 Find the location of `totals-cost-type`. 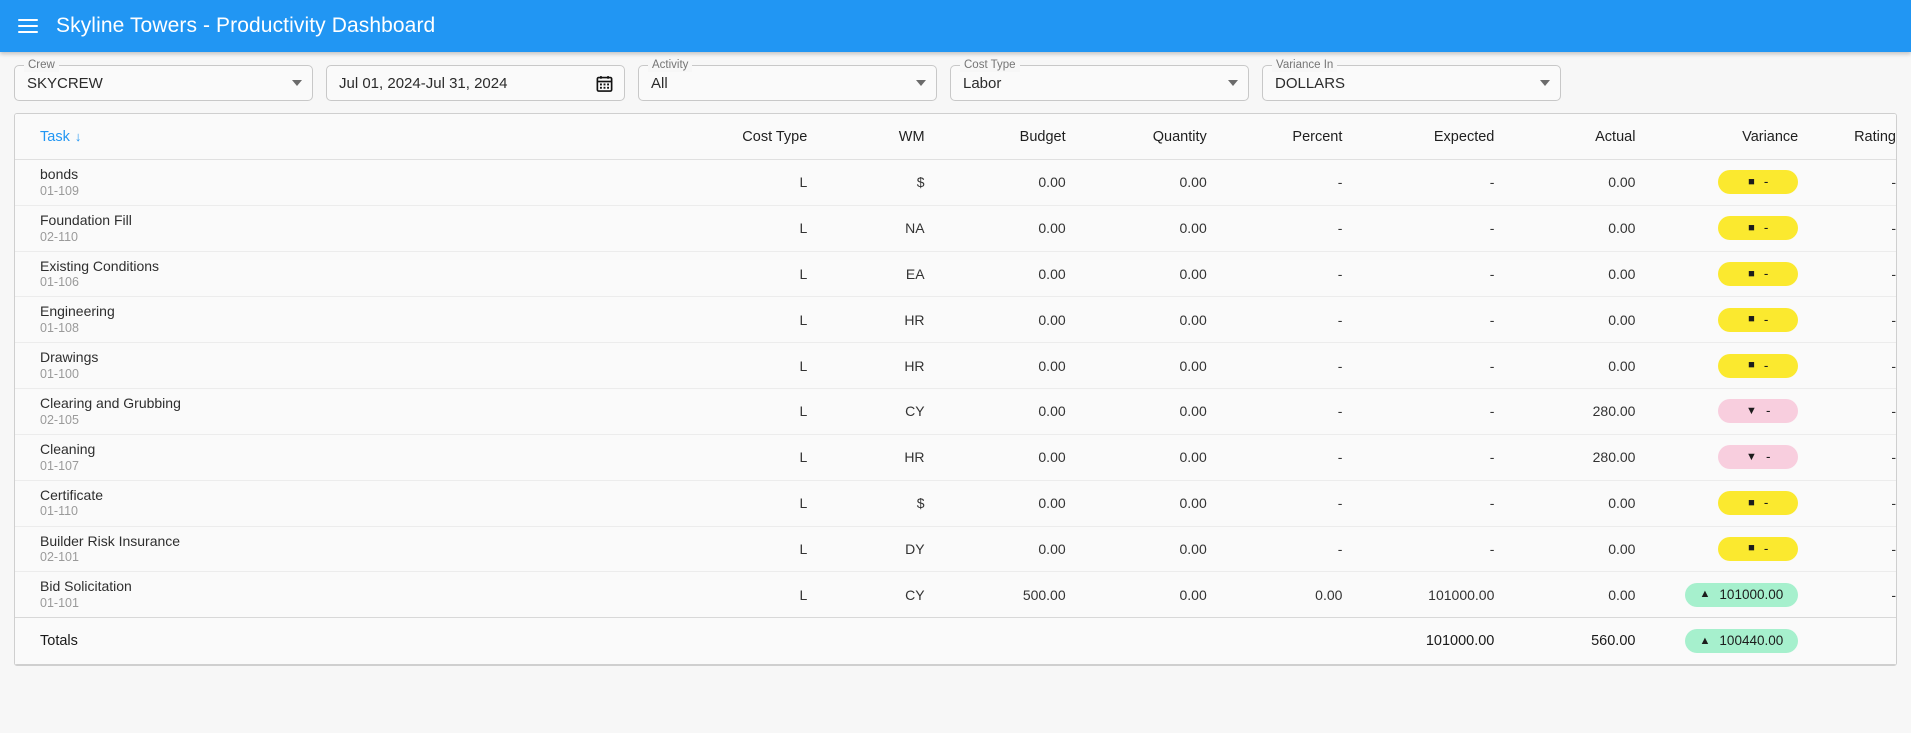

totals-cost-type is located at coordinates (758, 641).